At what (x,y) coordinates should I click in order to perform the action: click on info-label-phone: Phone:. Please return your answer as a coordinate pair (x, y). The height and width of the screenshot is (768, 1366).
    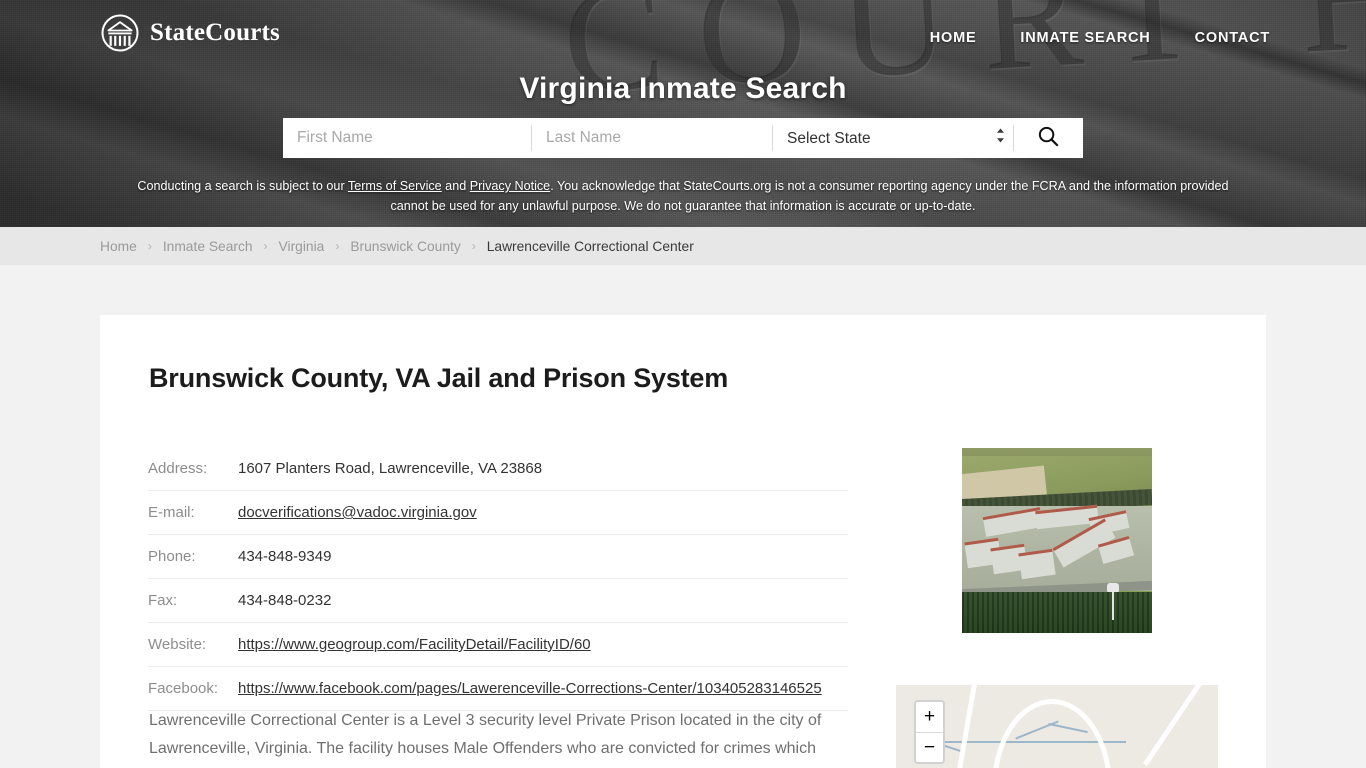
    Looking at the image, I should click on (172, 556).